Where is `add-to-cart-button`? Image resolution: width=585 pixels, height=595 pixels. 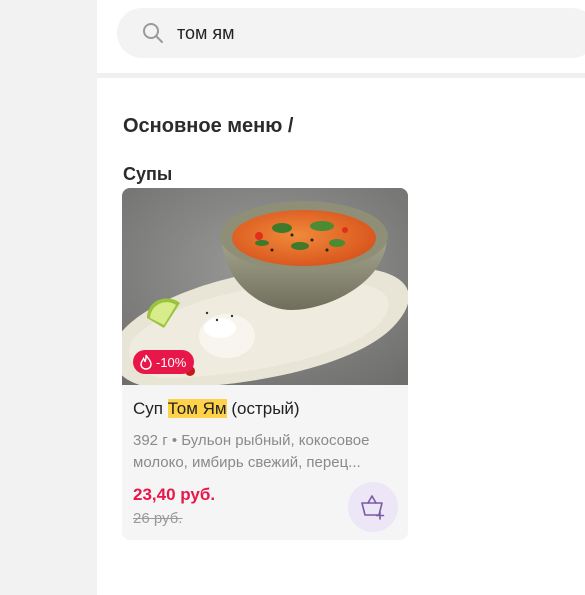 add-to-cart-button is located at coordinates (373, 507).